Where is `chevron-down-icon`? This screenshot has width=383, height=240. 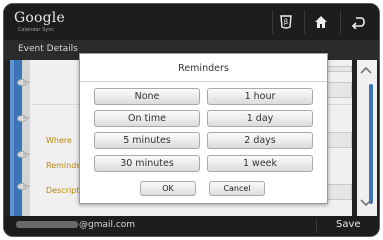 chevron-down-icon is located at coordinates (367, 203).